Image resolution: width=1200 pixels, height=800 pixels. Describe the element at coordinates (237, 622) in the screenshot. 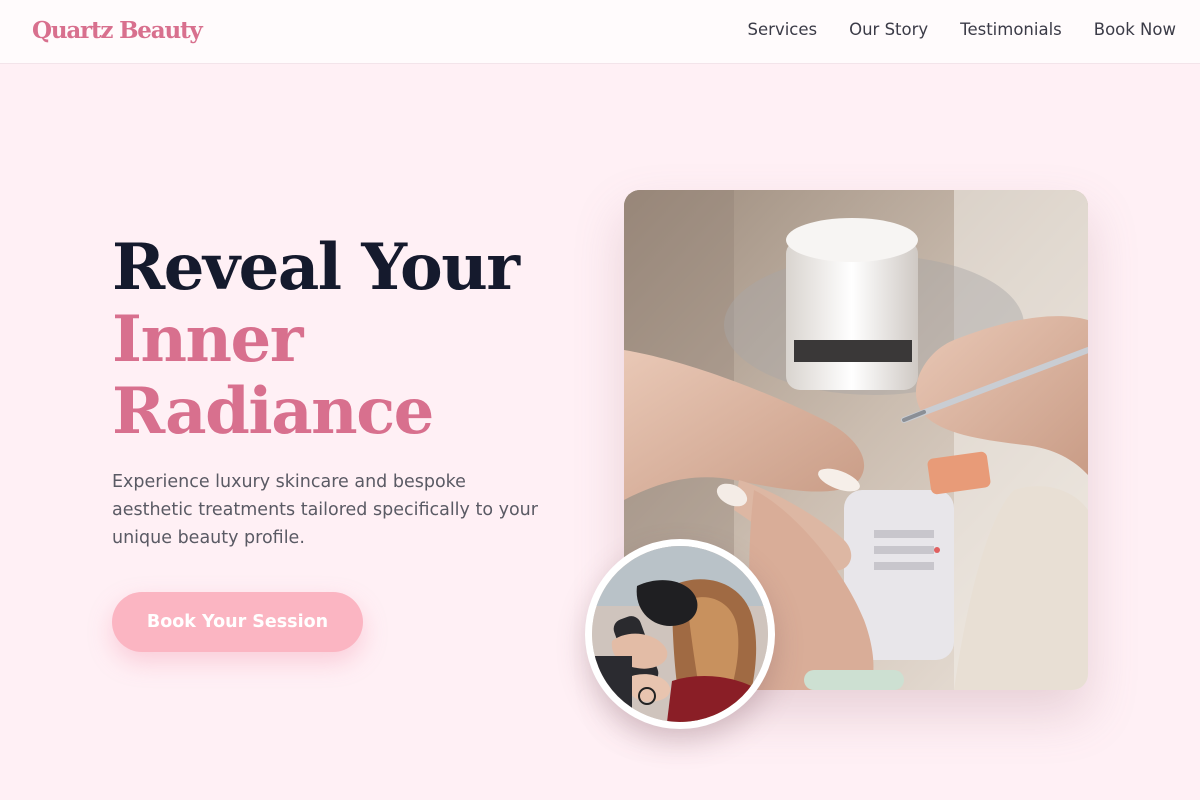

I see `book-session-button: Book Your Session` at that location.